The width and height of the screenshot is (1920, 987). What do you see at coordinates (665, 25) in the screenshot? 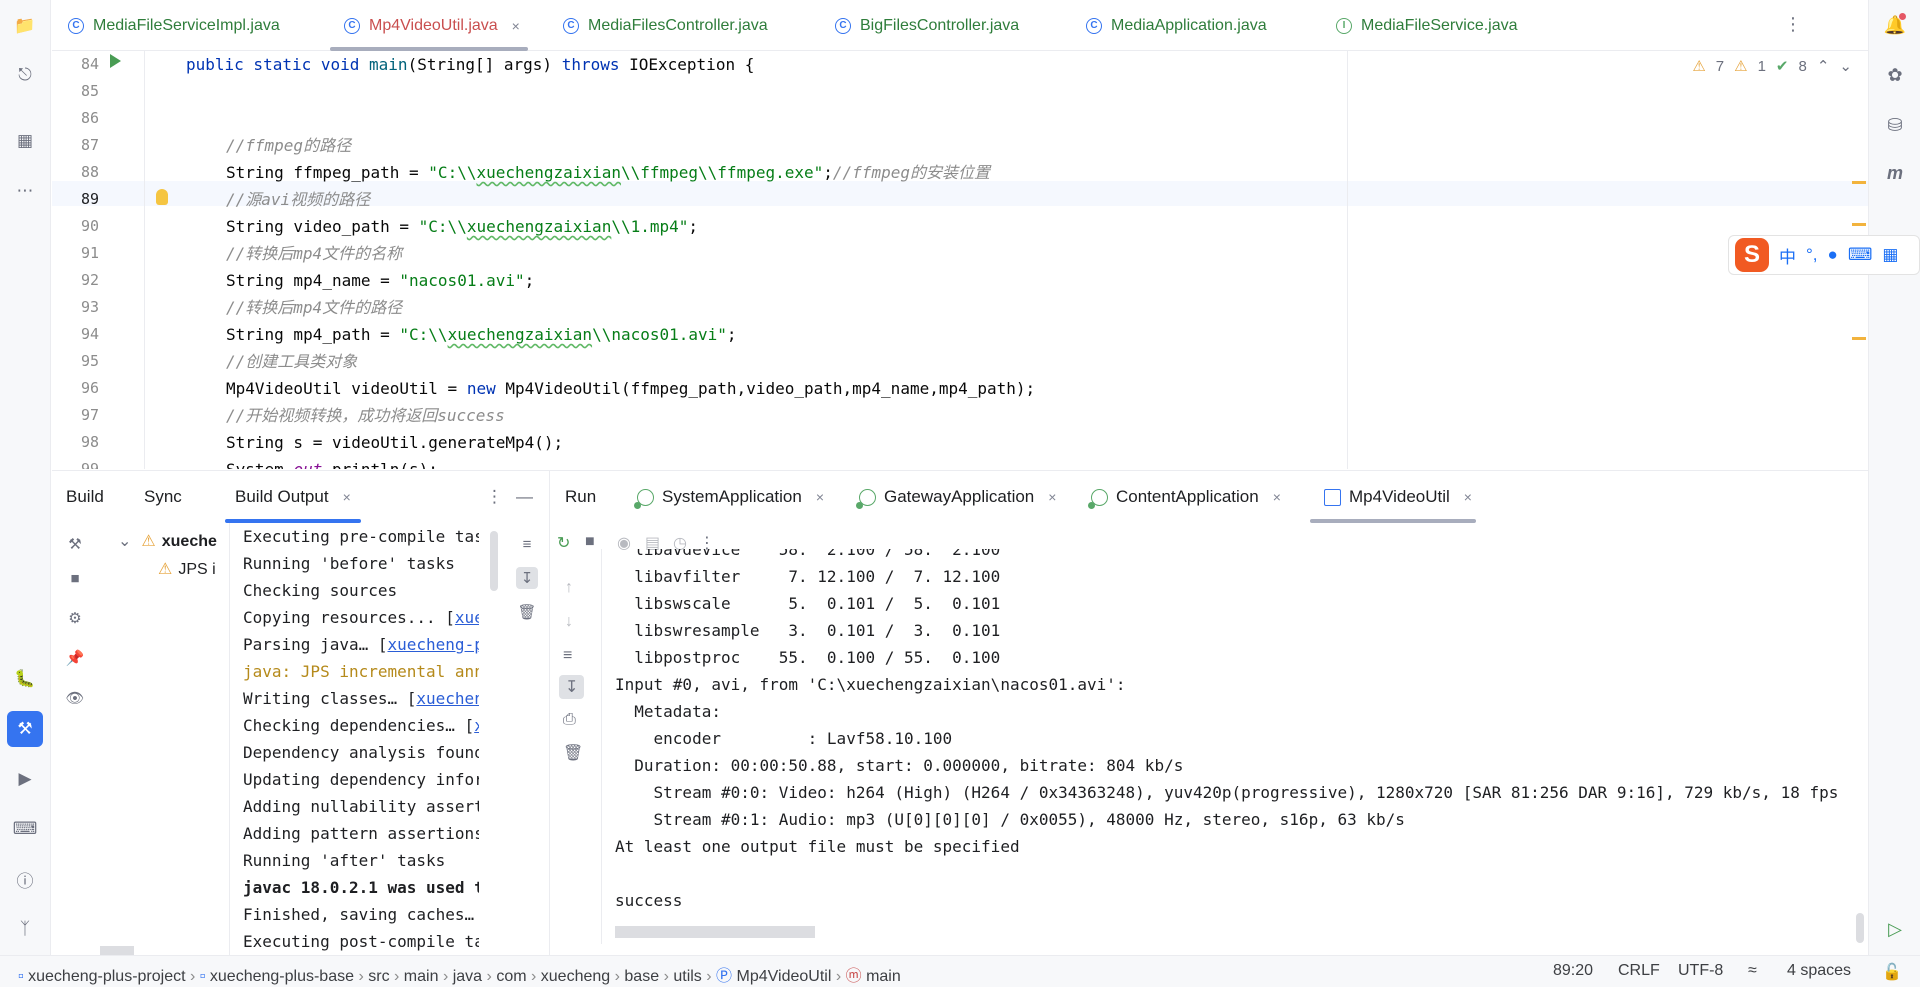
I see `tab-media-files-controller: C MediaFilesController.java` at bounding box center [665, 25].